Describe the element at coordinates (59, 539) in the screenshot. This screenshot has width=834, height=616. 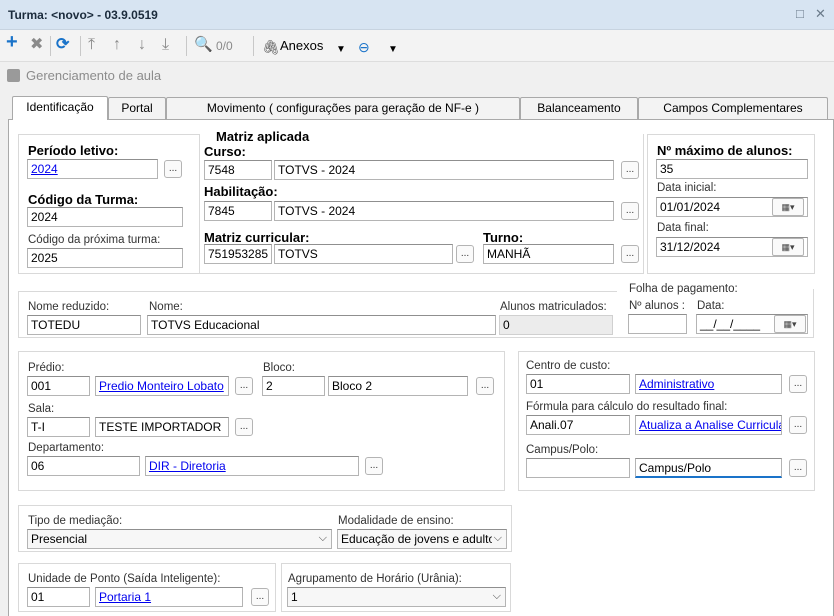
I see `tipo-mediacao-value: Presencial` at that location.